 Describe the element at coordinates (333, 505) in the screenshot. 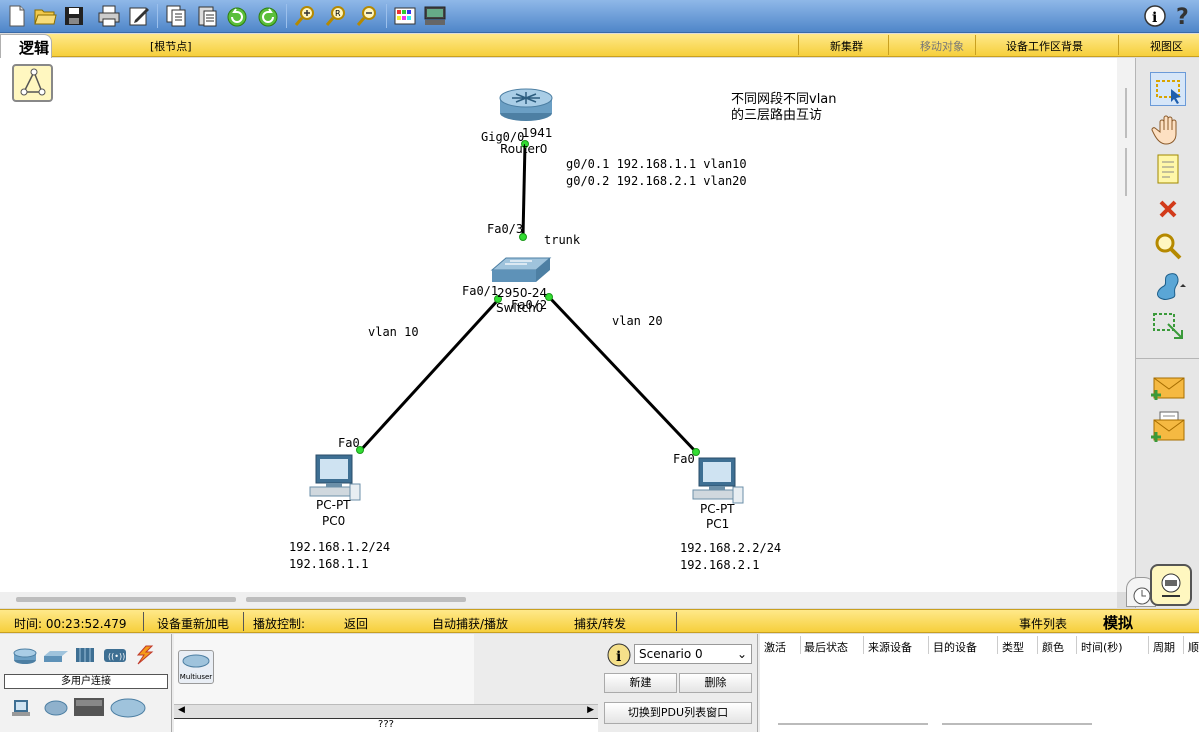

I see `pc0-type-label: PC-PT` at that location.